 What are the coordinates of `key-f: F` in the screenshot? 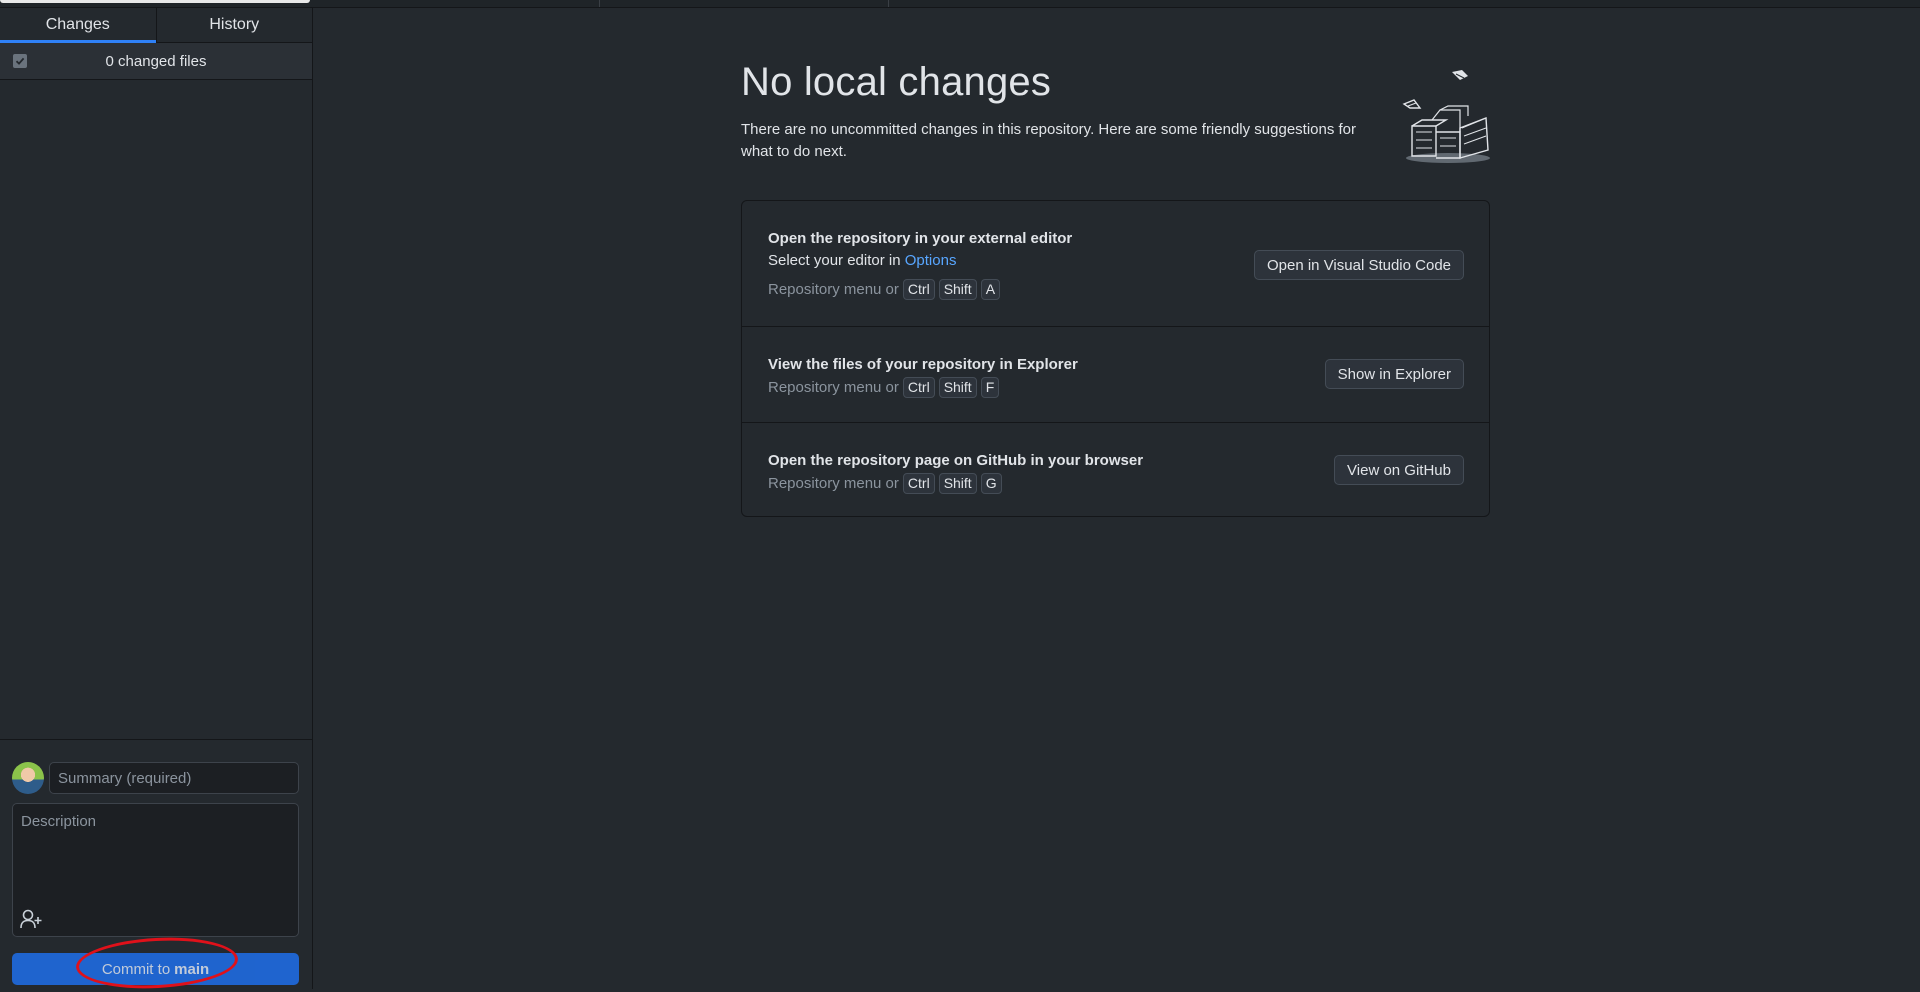 It's located at (990, 387).